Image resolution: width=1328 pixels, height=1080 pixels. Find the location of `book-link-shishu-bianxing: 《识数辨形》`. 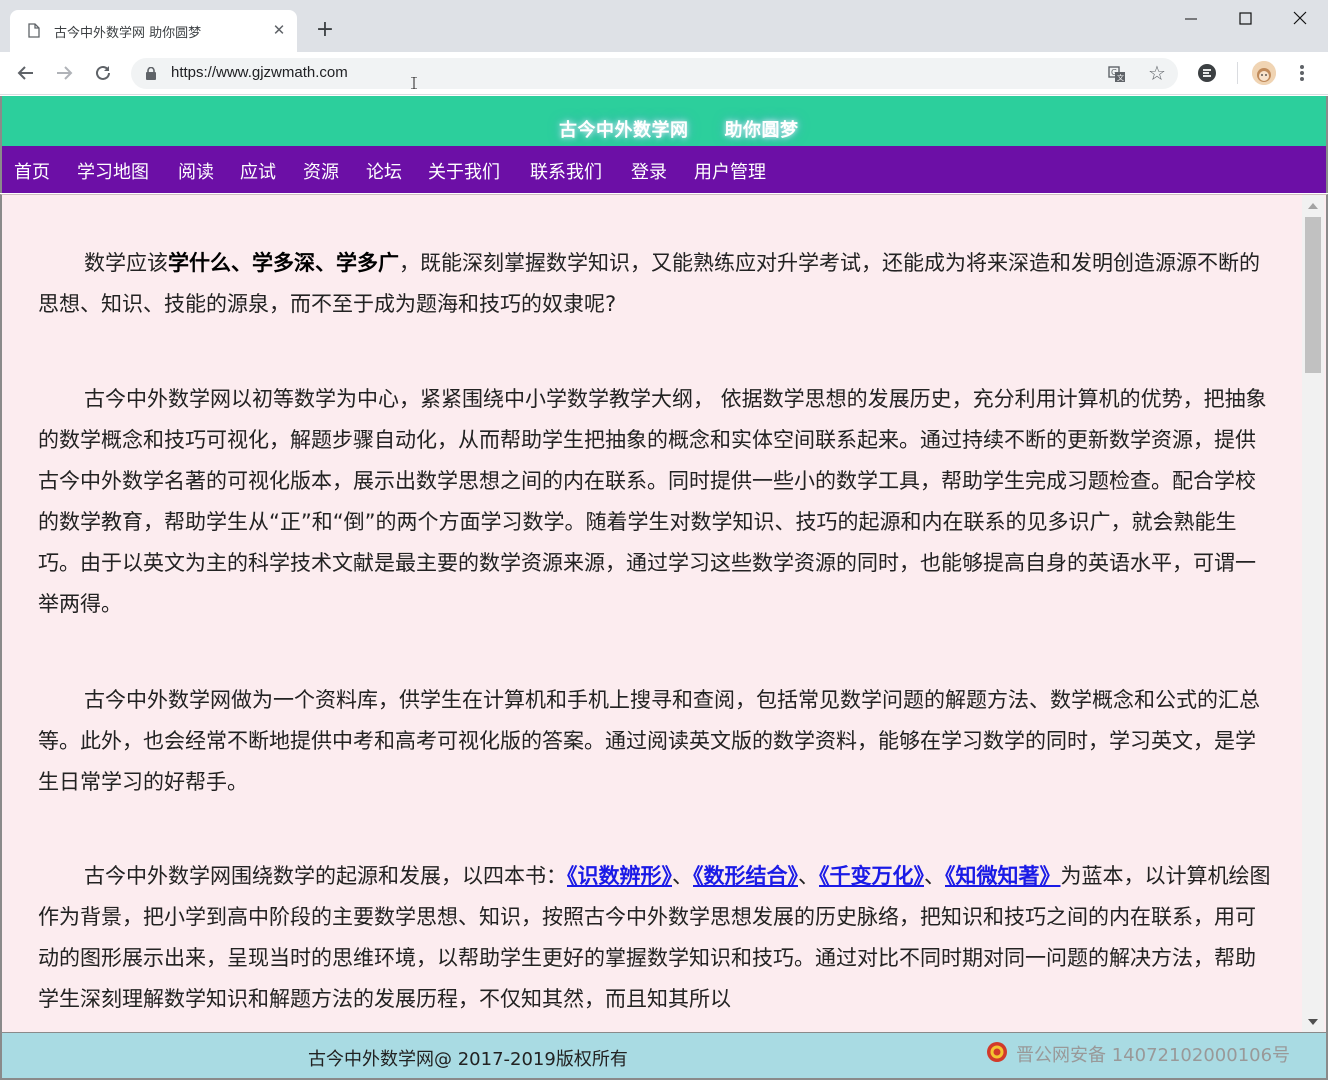

book-link-shishu-bianxing: 《识数辨形》 is located at coordinates (619, 876).